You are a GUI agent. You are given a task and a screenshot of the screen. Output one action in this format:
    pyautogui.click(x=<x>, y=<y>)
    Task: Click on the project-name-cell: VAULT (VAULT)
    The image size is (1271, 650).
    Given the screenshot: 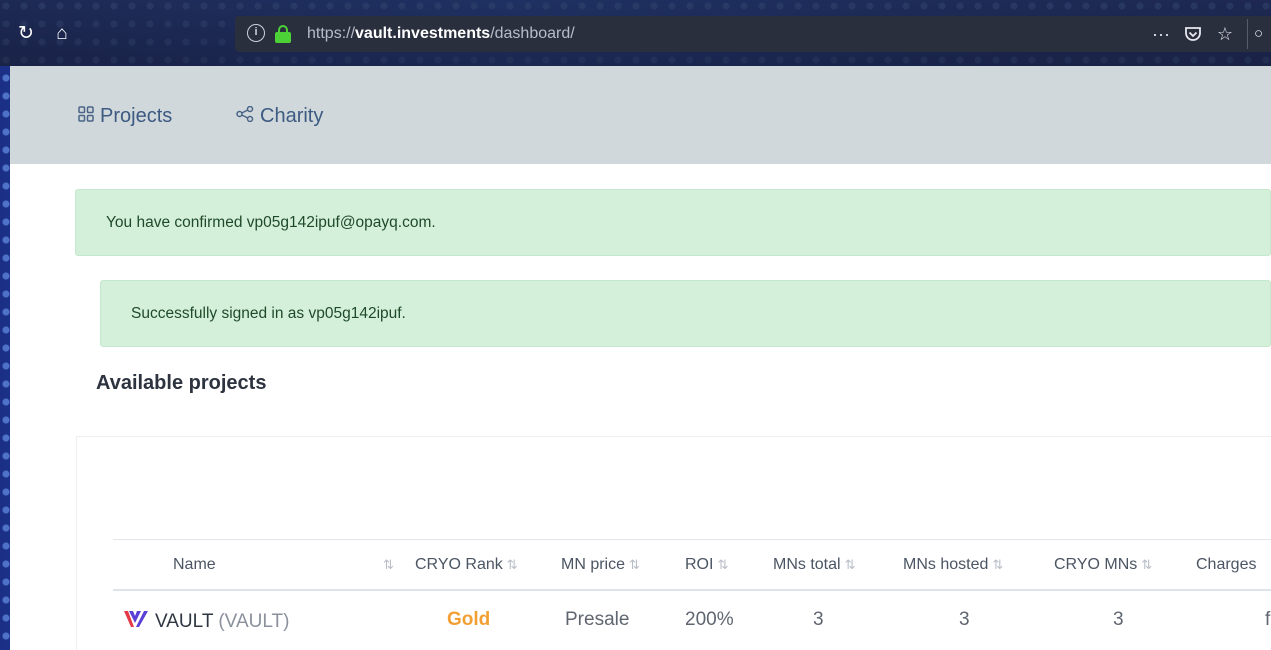 What is the action you would take?
    pyautogui.click(x=206, y=621)
    